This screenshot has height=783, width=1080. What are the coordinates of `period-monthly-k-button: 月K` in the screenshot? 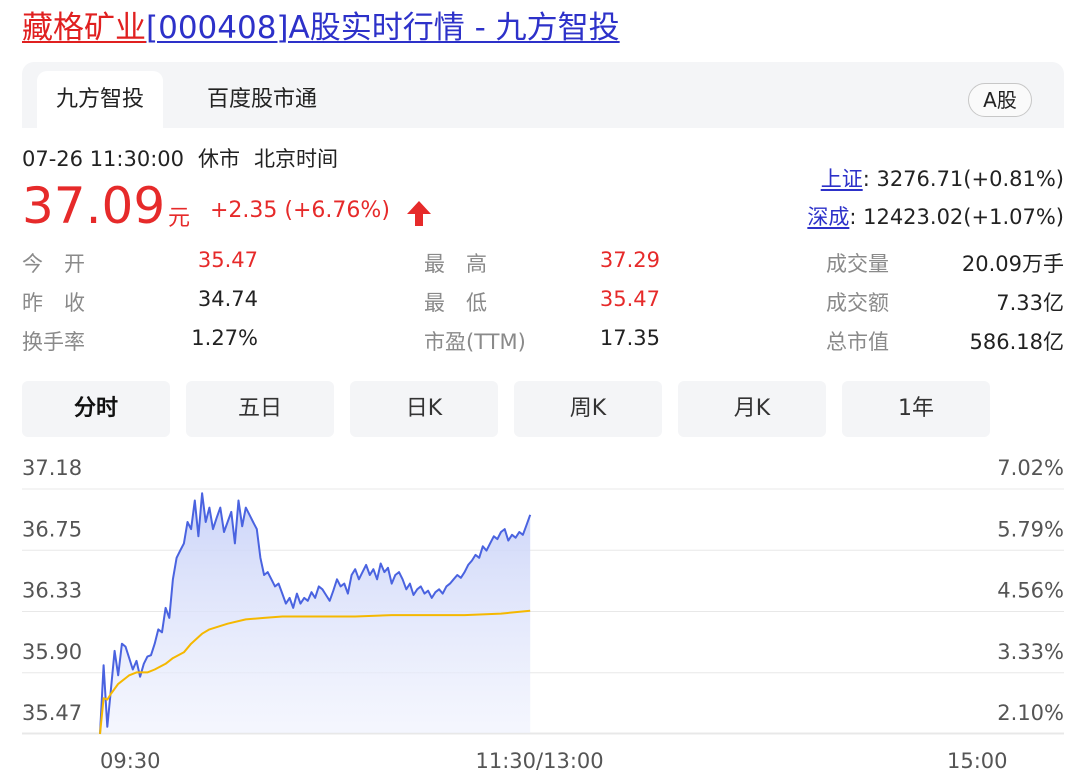 It's located at (752, 409).